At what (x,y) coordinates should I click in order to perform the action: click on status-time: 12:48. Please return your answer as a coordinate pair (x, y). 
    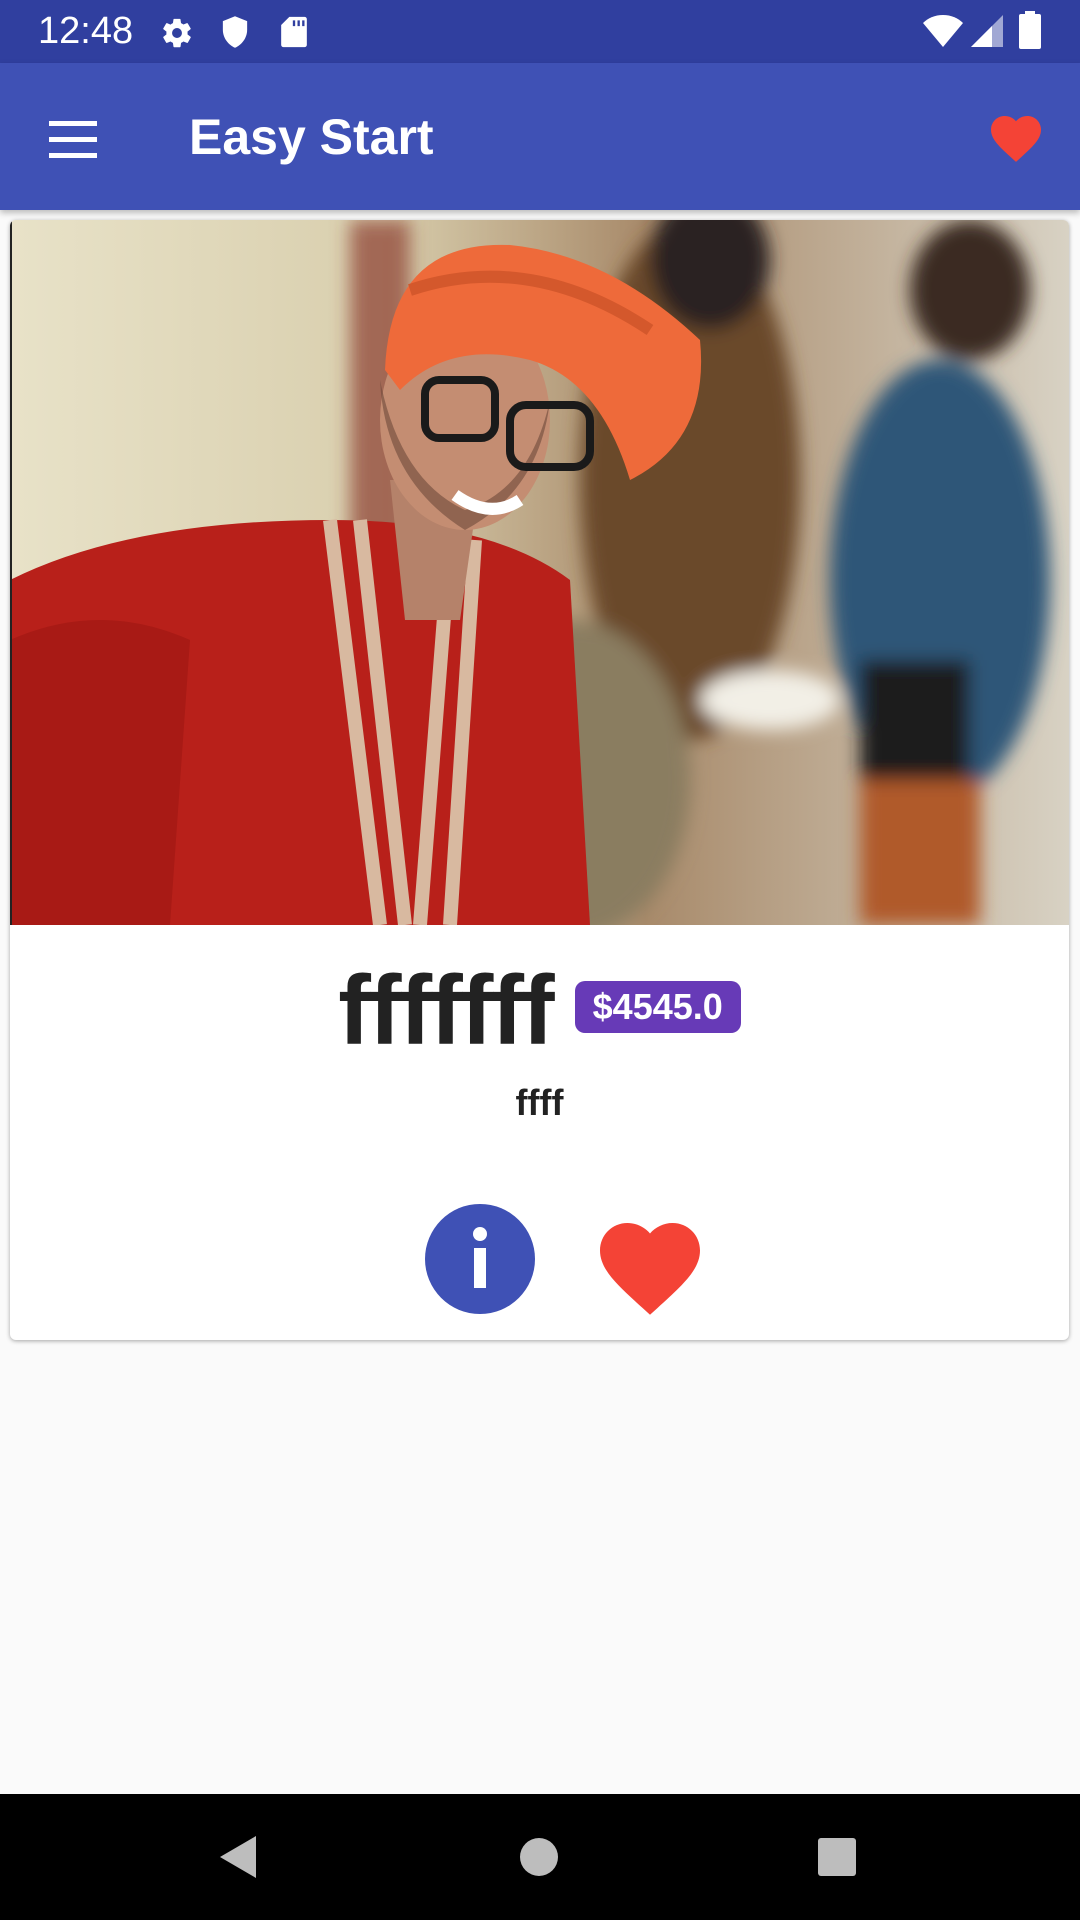
    Looking at the image, I should click on (86, 31).